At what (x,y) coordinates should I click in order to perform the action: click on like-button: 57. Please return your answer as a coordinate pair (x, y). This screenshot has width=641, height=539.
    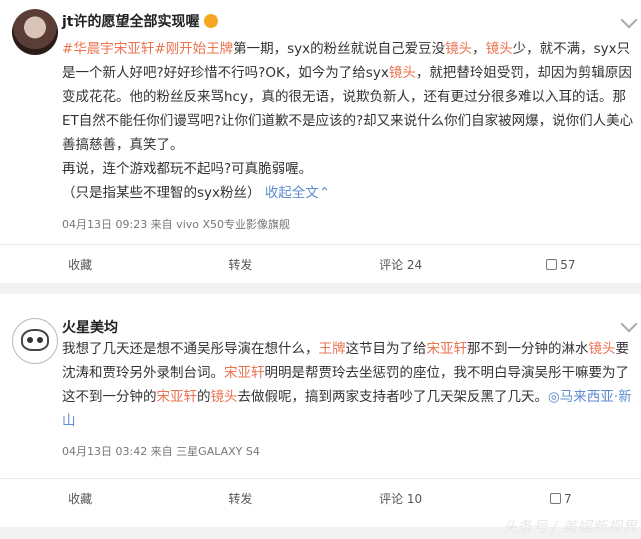
    Looking at the image, I should click on (561, 265).